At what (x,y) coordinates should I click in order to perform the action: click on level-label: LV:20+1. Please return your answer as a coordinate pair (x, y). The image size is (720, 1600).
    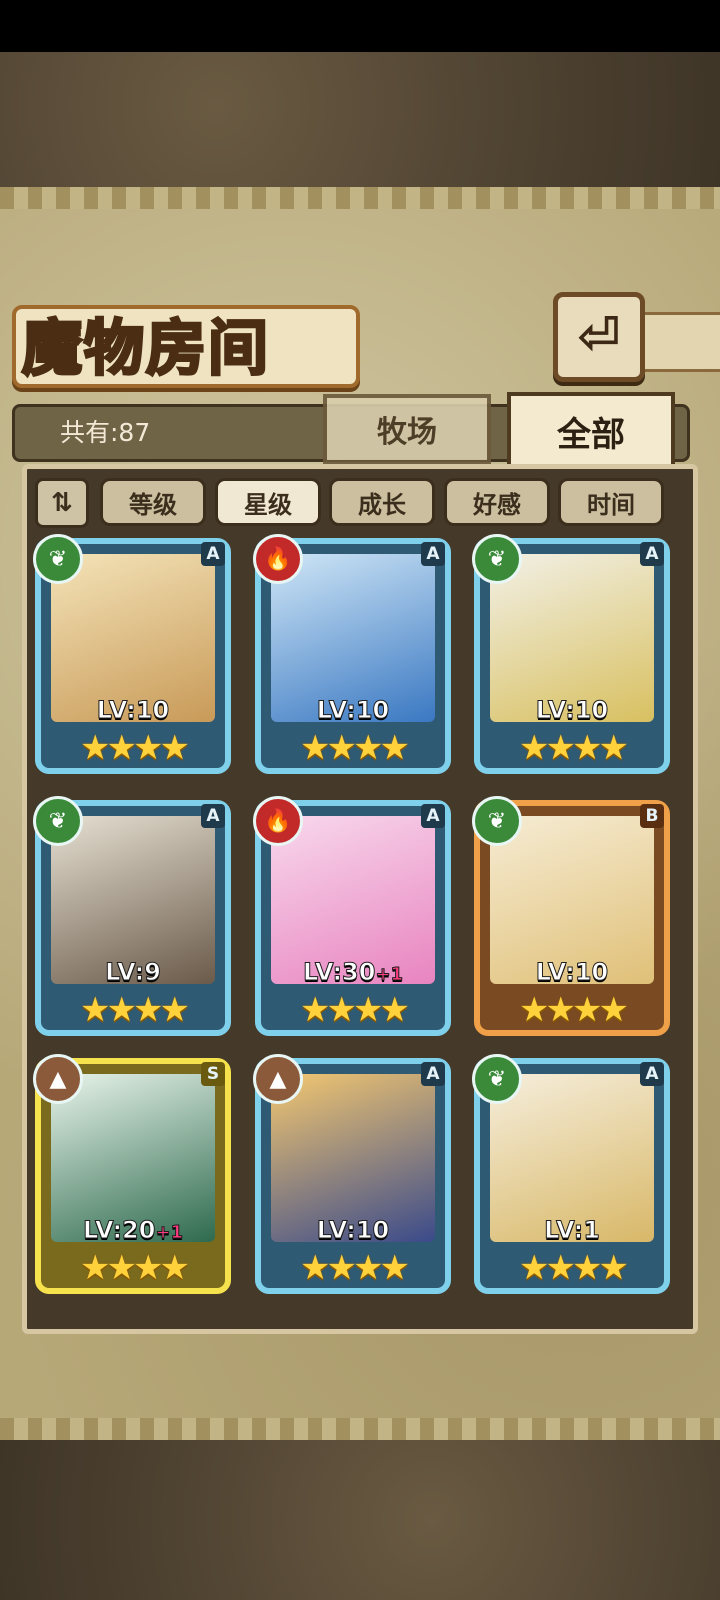
    Looking at the image, I should click on (133, 1230).